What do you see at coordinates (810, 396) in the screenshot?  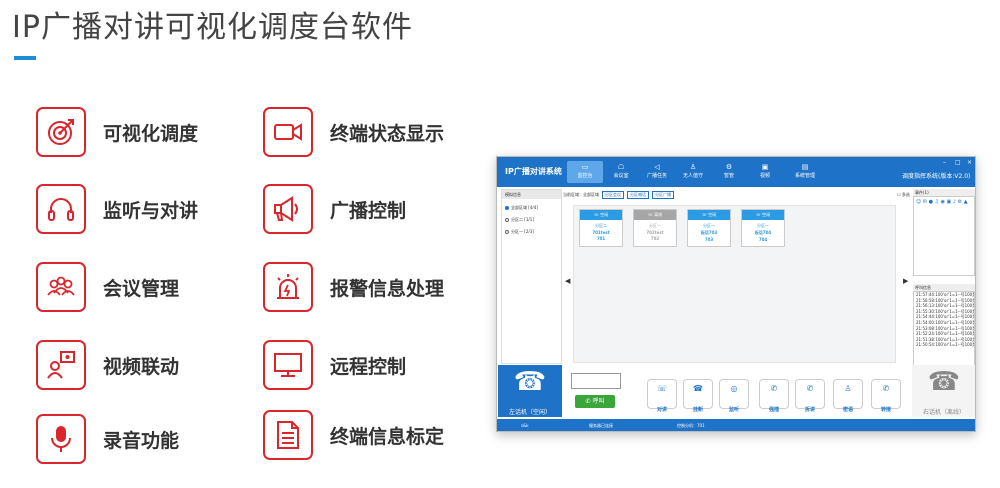 I see `action-button-4: ✆ 拆讲` at bounding box center [810, 396].